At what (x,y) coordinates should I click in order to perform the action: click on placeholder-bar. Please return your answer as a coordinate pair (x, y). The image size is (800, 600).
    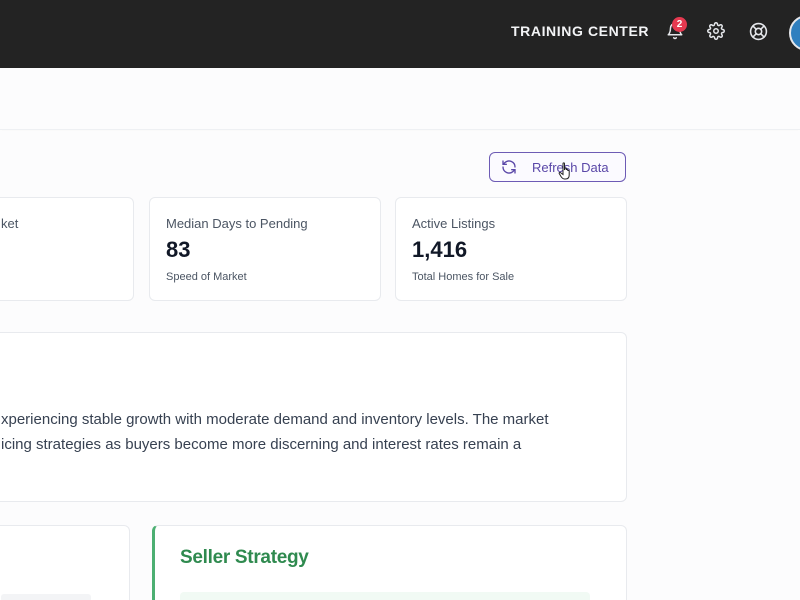
    Looking at the image, I should click on (46, 597).